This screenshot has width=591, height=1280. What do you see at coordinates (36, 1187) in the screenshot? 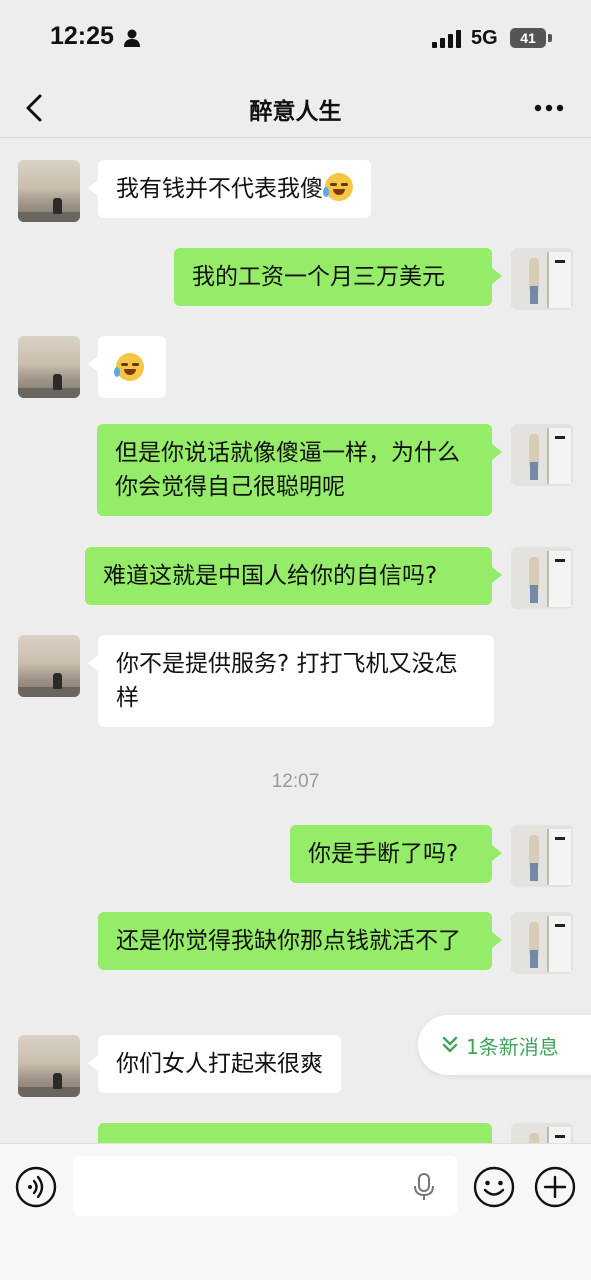
I see `voice-input-icon` at bounding box center [36, 1187].